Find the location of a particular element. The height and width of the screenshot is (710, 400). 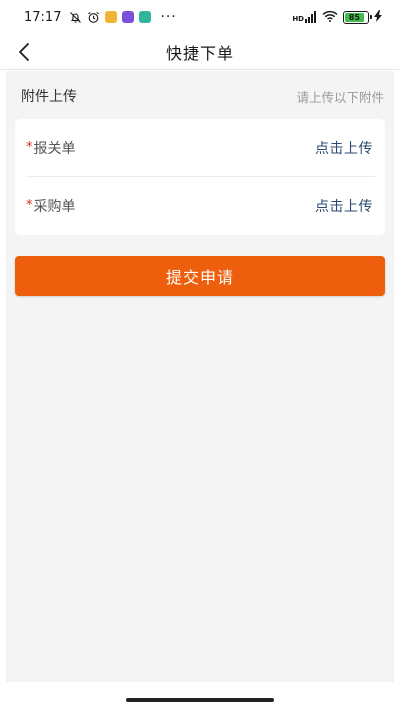

status-left: 17:17 ··· is located at coordinates (100, 17).